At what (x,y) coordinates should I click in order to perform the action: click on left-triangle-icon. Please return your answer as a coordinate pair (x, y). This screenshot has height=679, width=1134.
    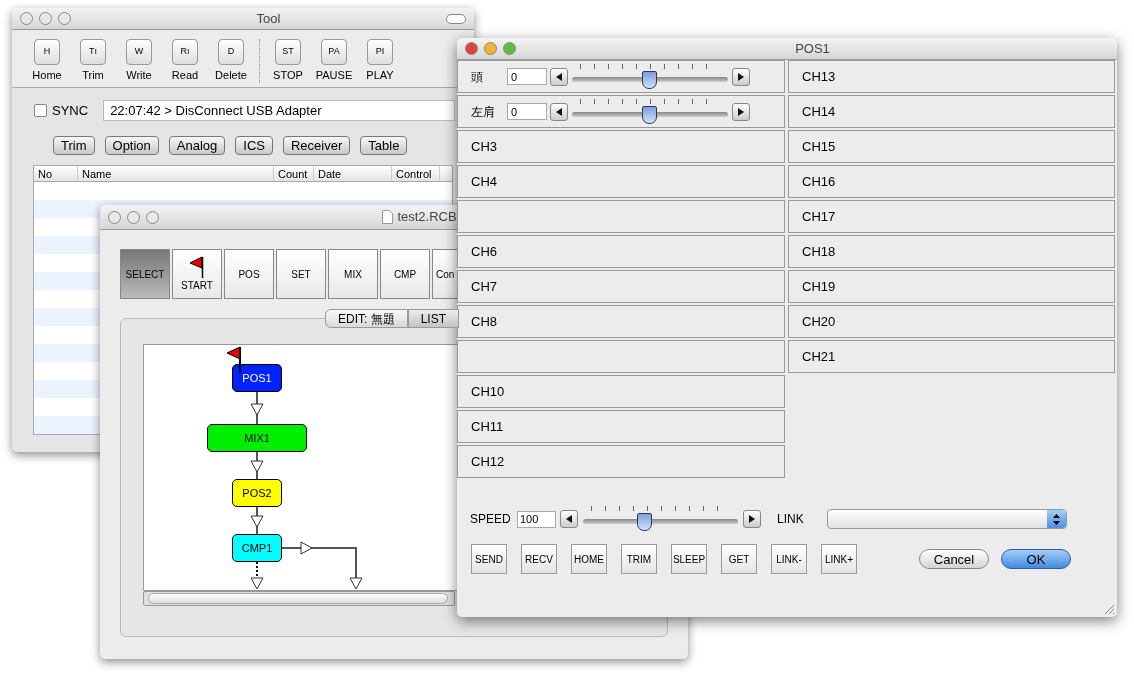
    Looking at the image, I should click on (559, 76).